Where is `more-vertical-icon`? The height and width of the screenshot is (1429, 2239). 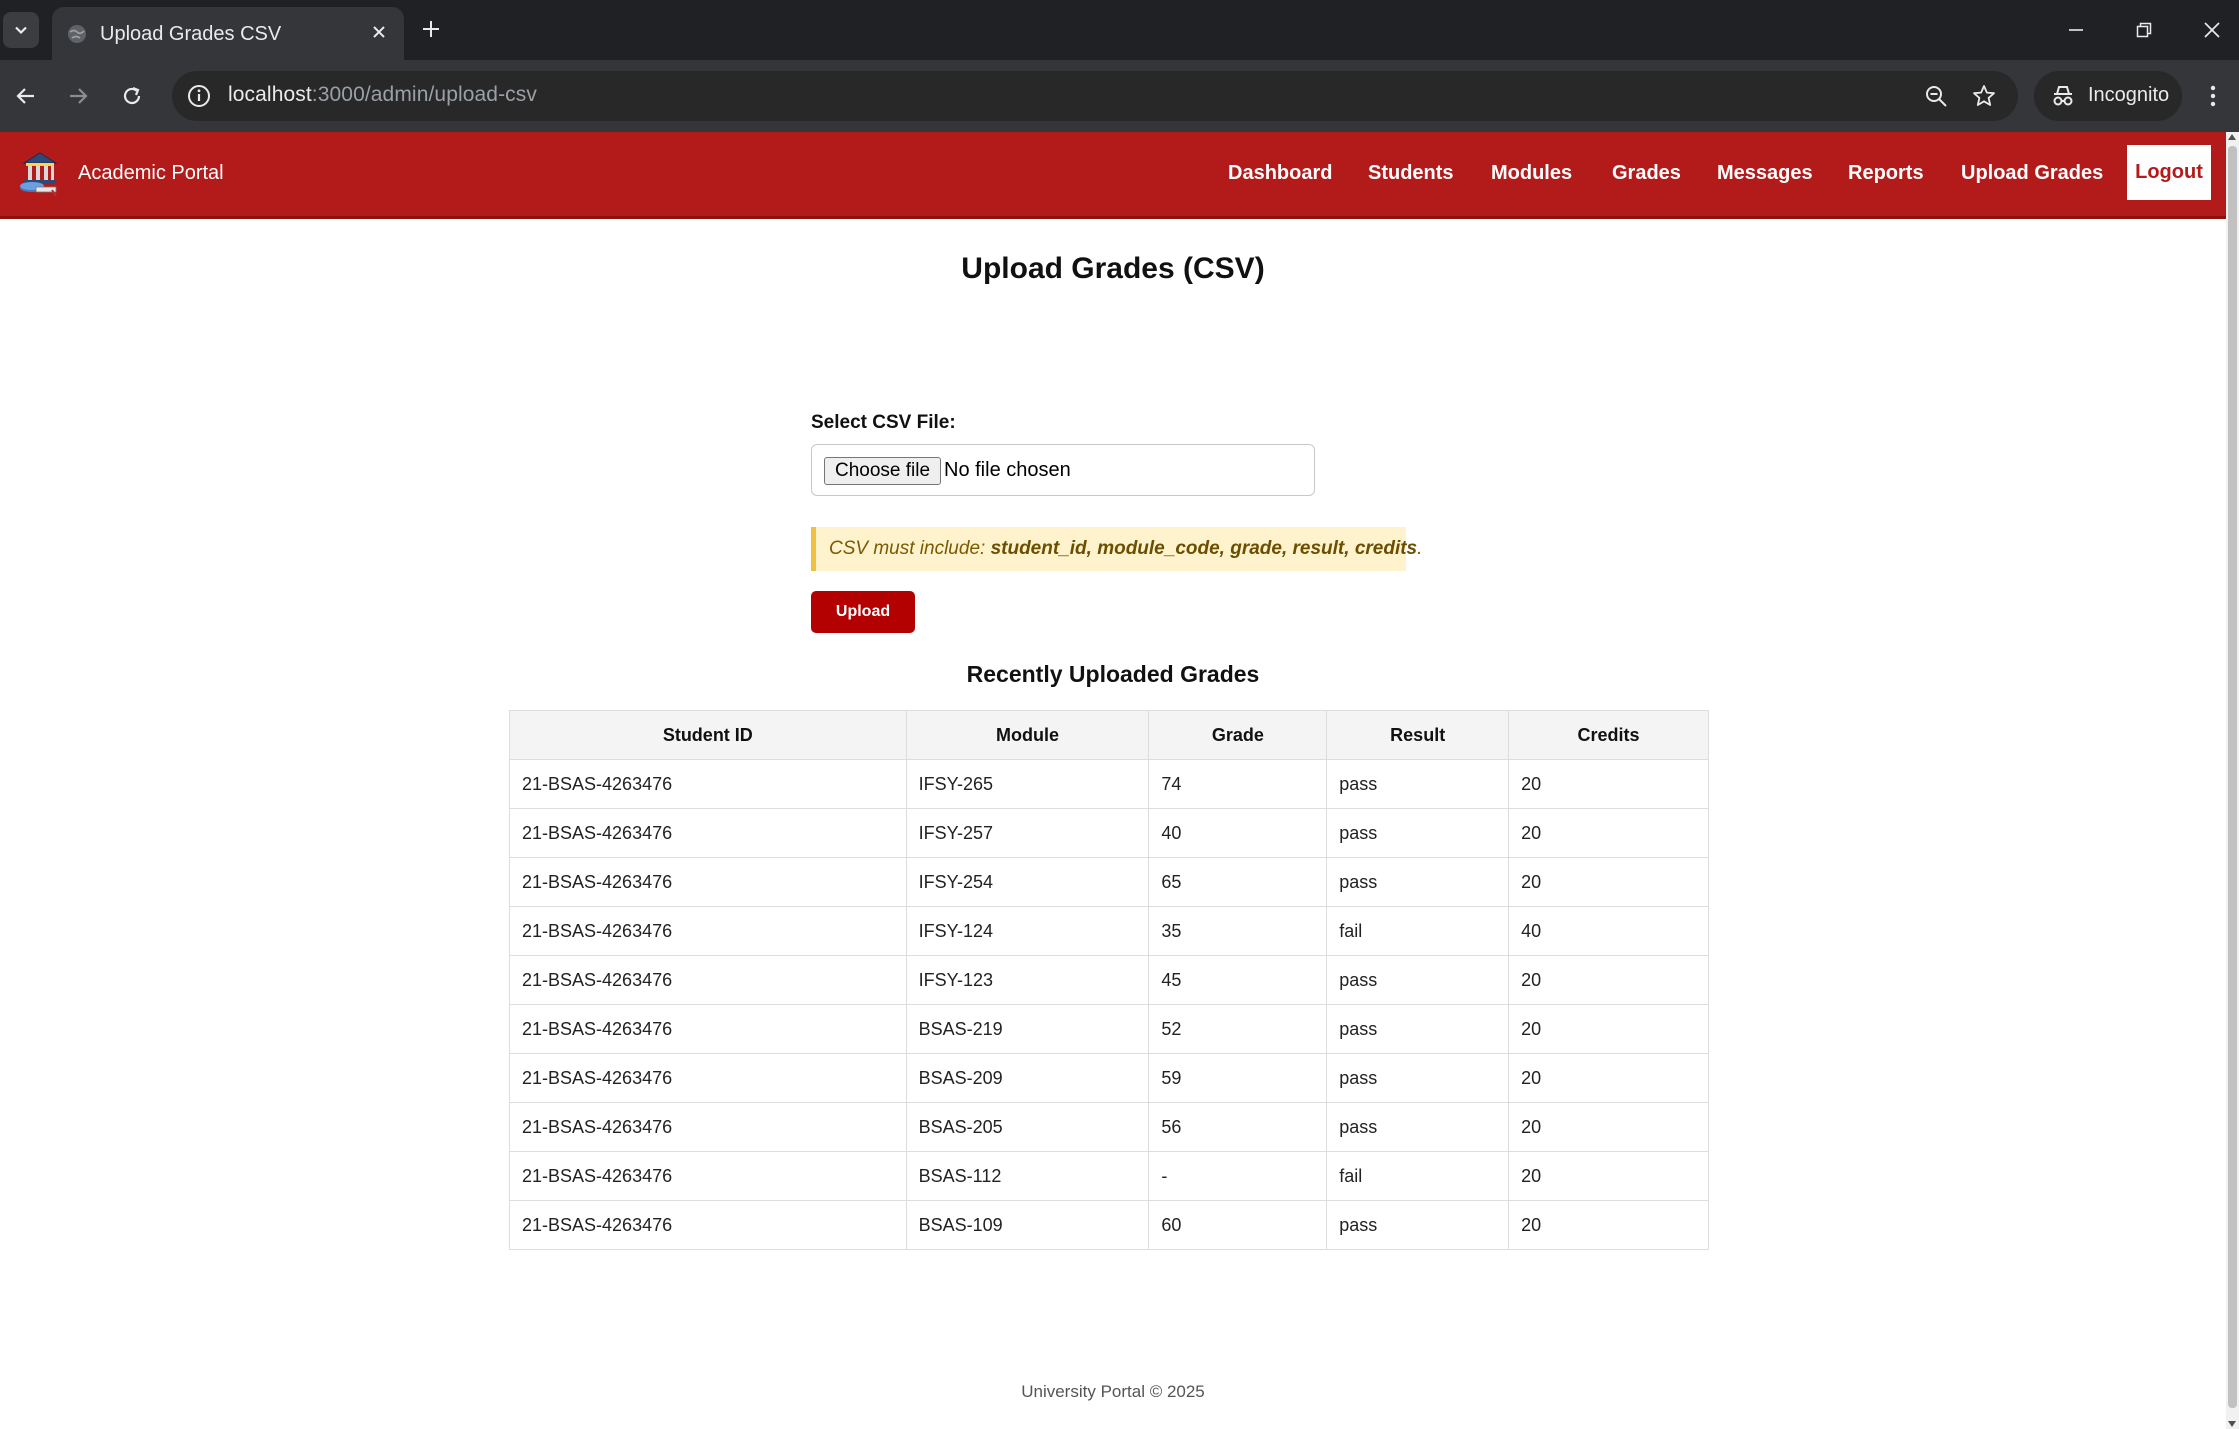
more-vertical-icon is located at coordinates (2213, 96).